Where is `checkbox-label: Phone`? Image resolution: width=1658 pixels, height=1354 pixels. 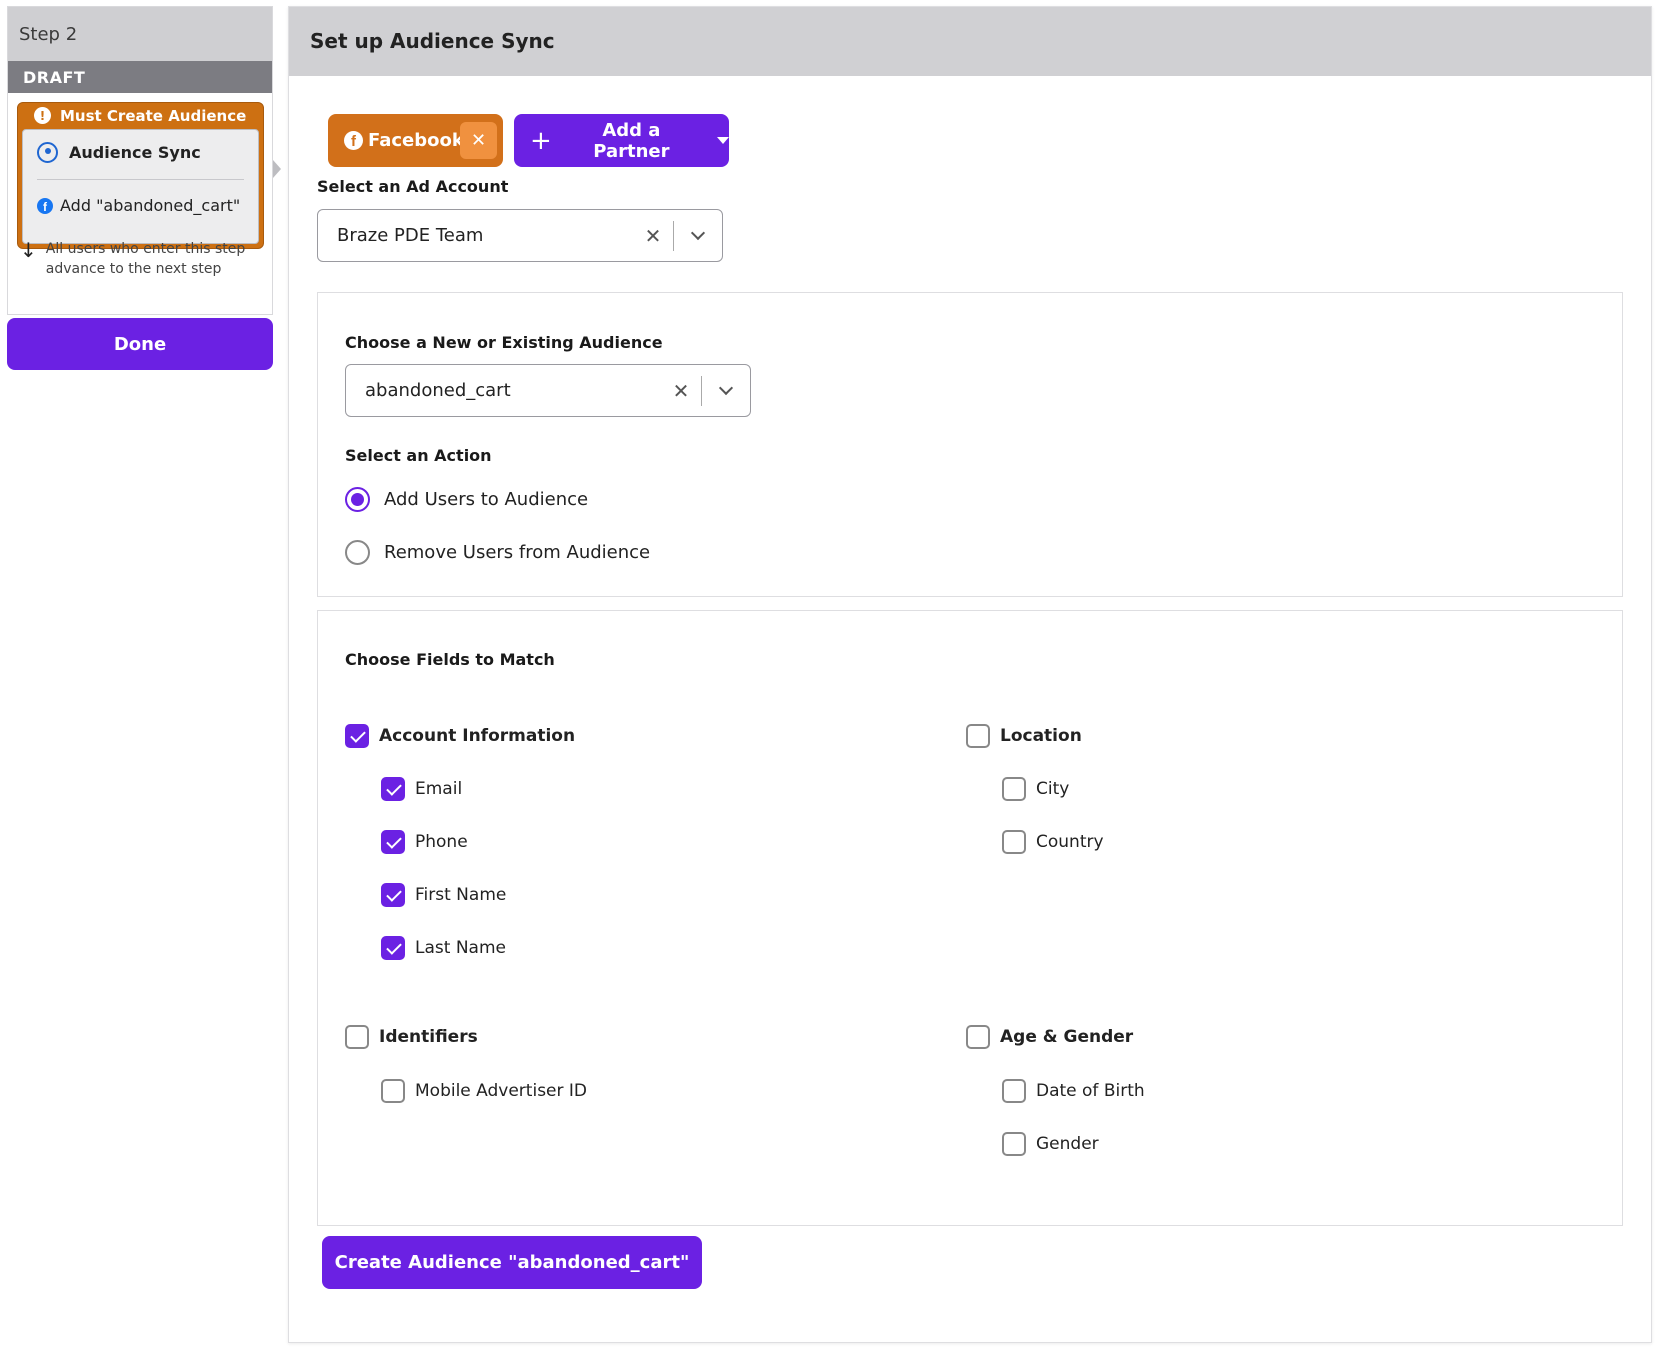
checkbox-label: Phone is located at coordinates (441, 842).